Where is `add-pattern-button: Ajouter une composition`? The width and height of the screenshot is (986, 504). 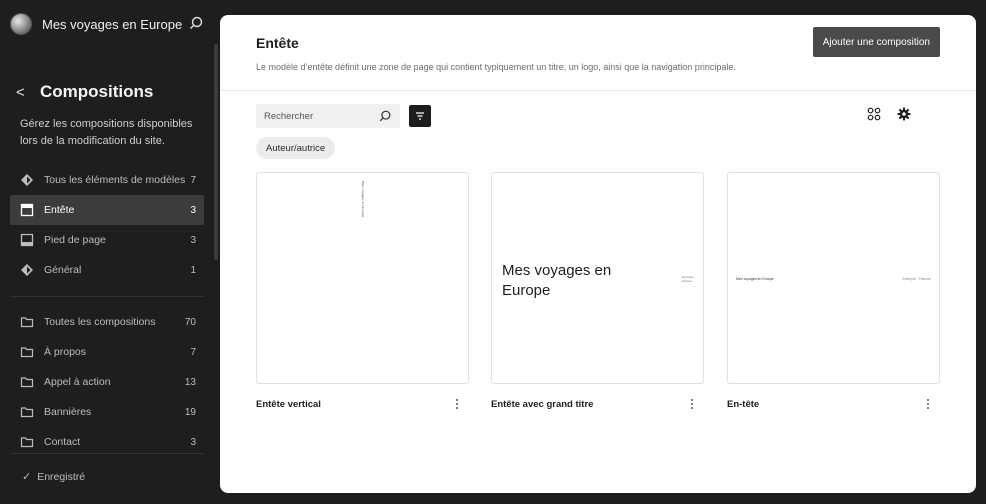
add-pattern-button: Ajouter une composition is located at coordinates (876, 42).